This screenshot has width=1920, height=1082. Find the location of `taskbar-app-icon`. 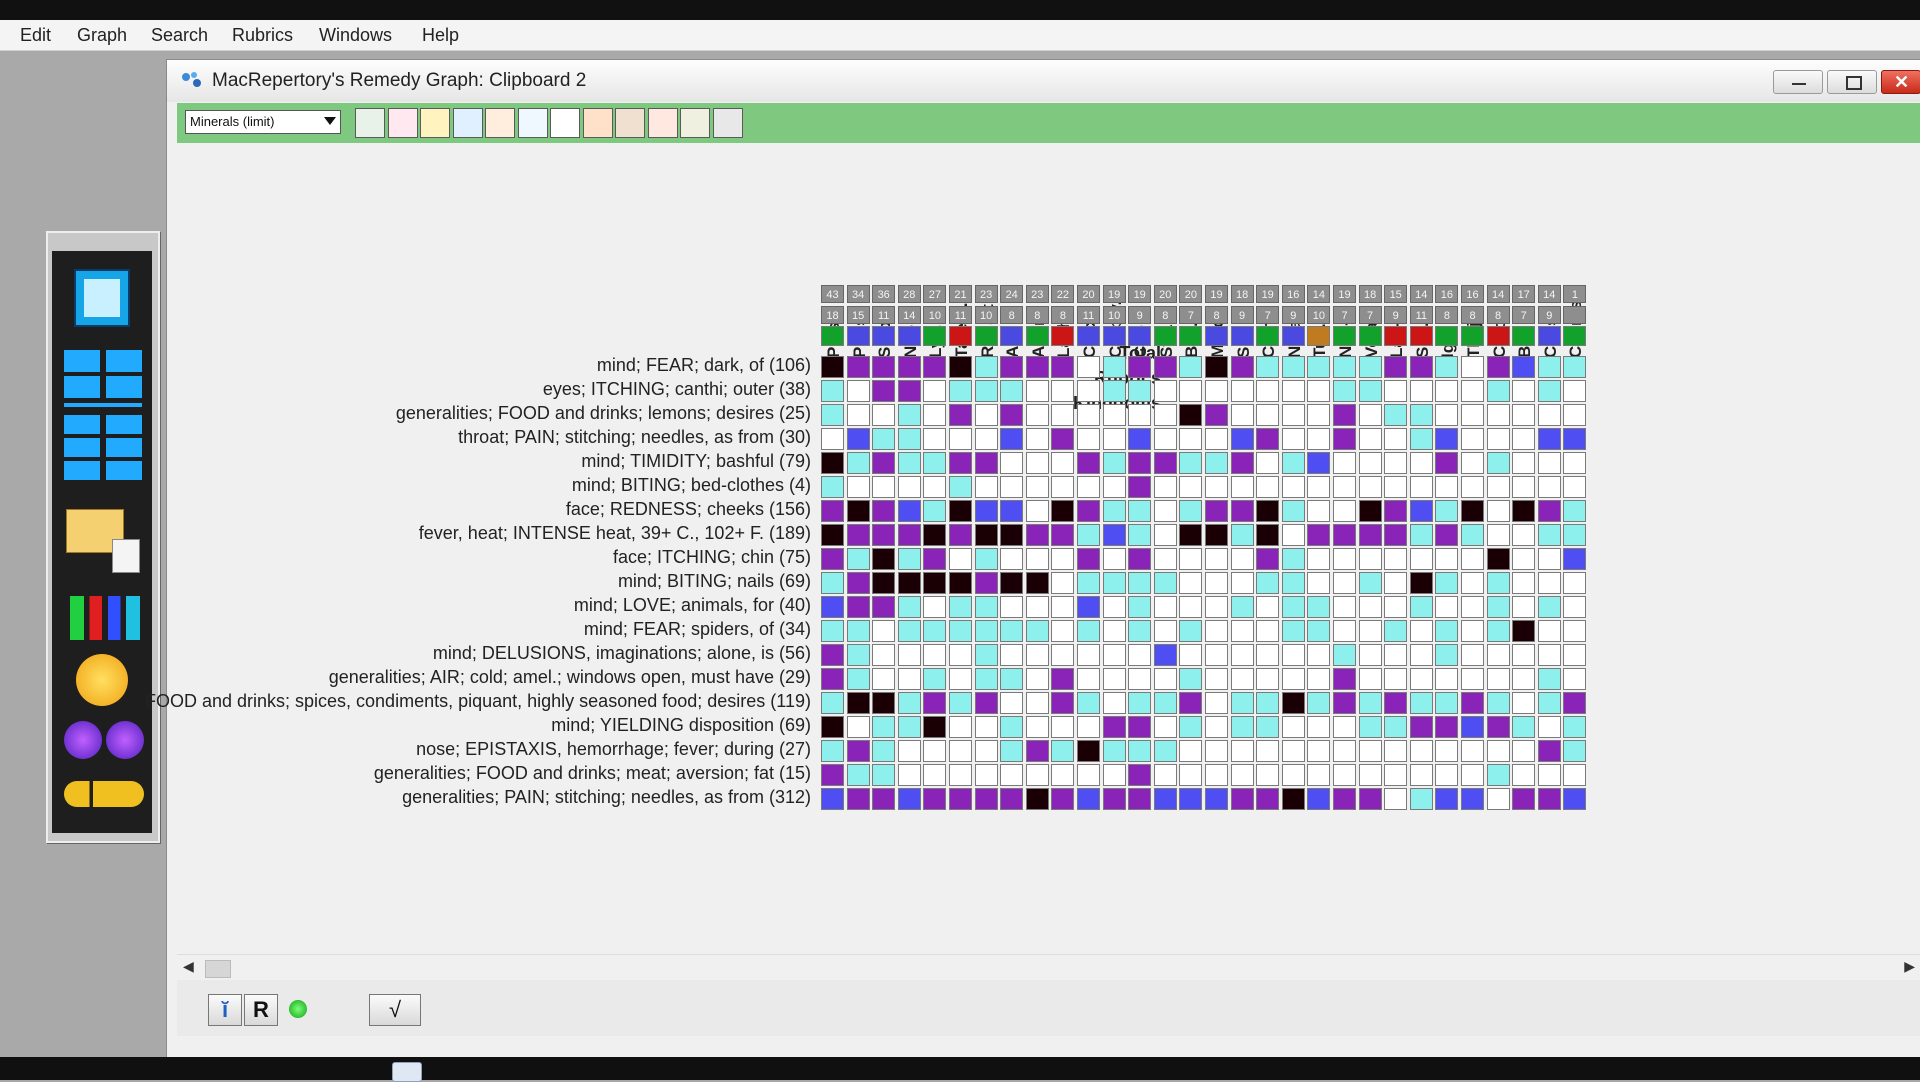

taskbar-app-icon is located at coordinates (407, 1072).